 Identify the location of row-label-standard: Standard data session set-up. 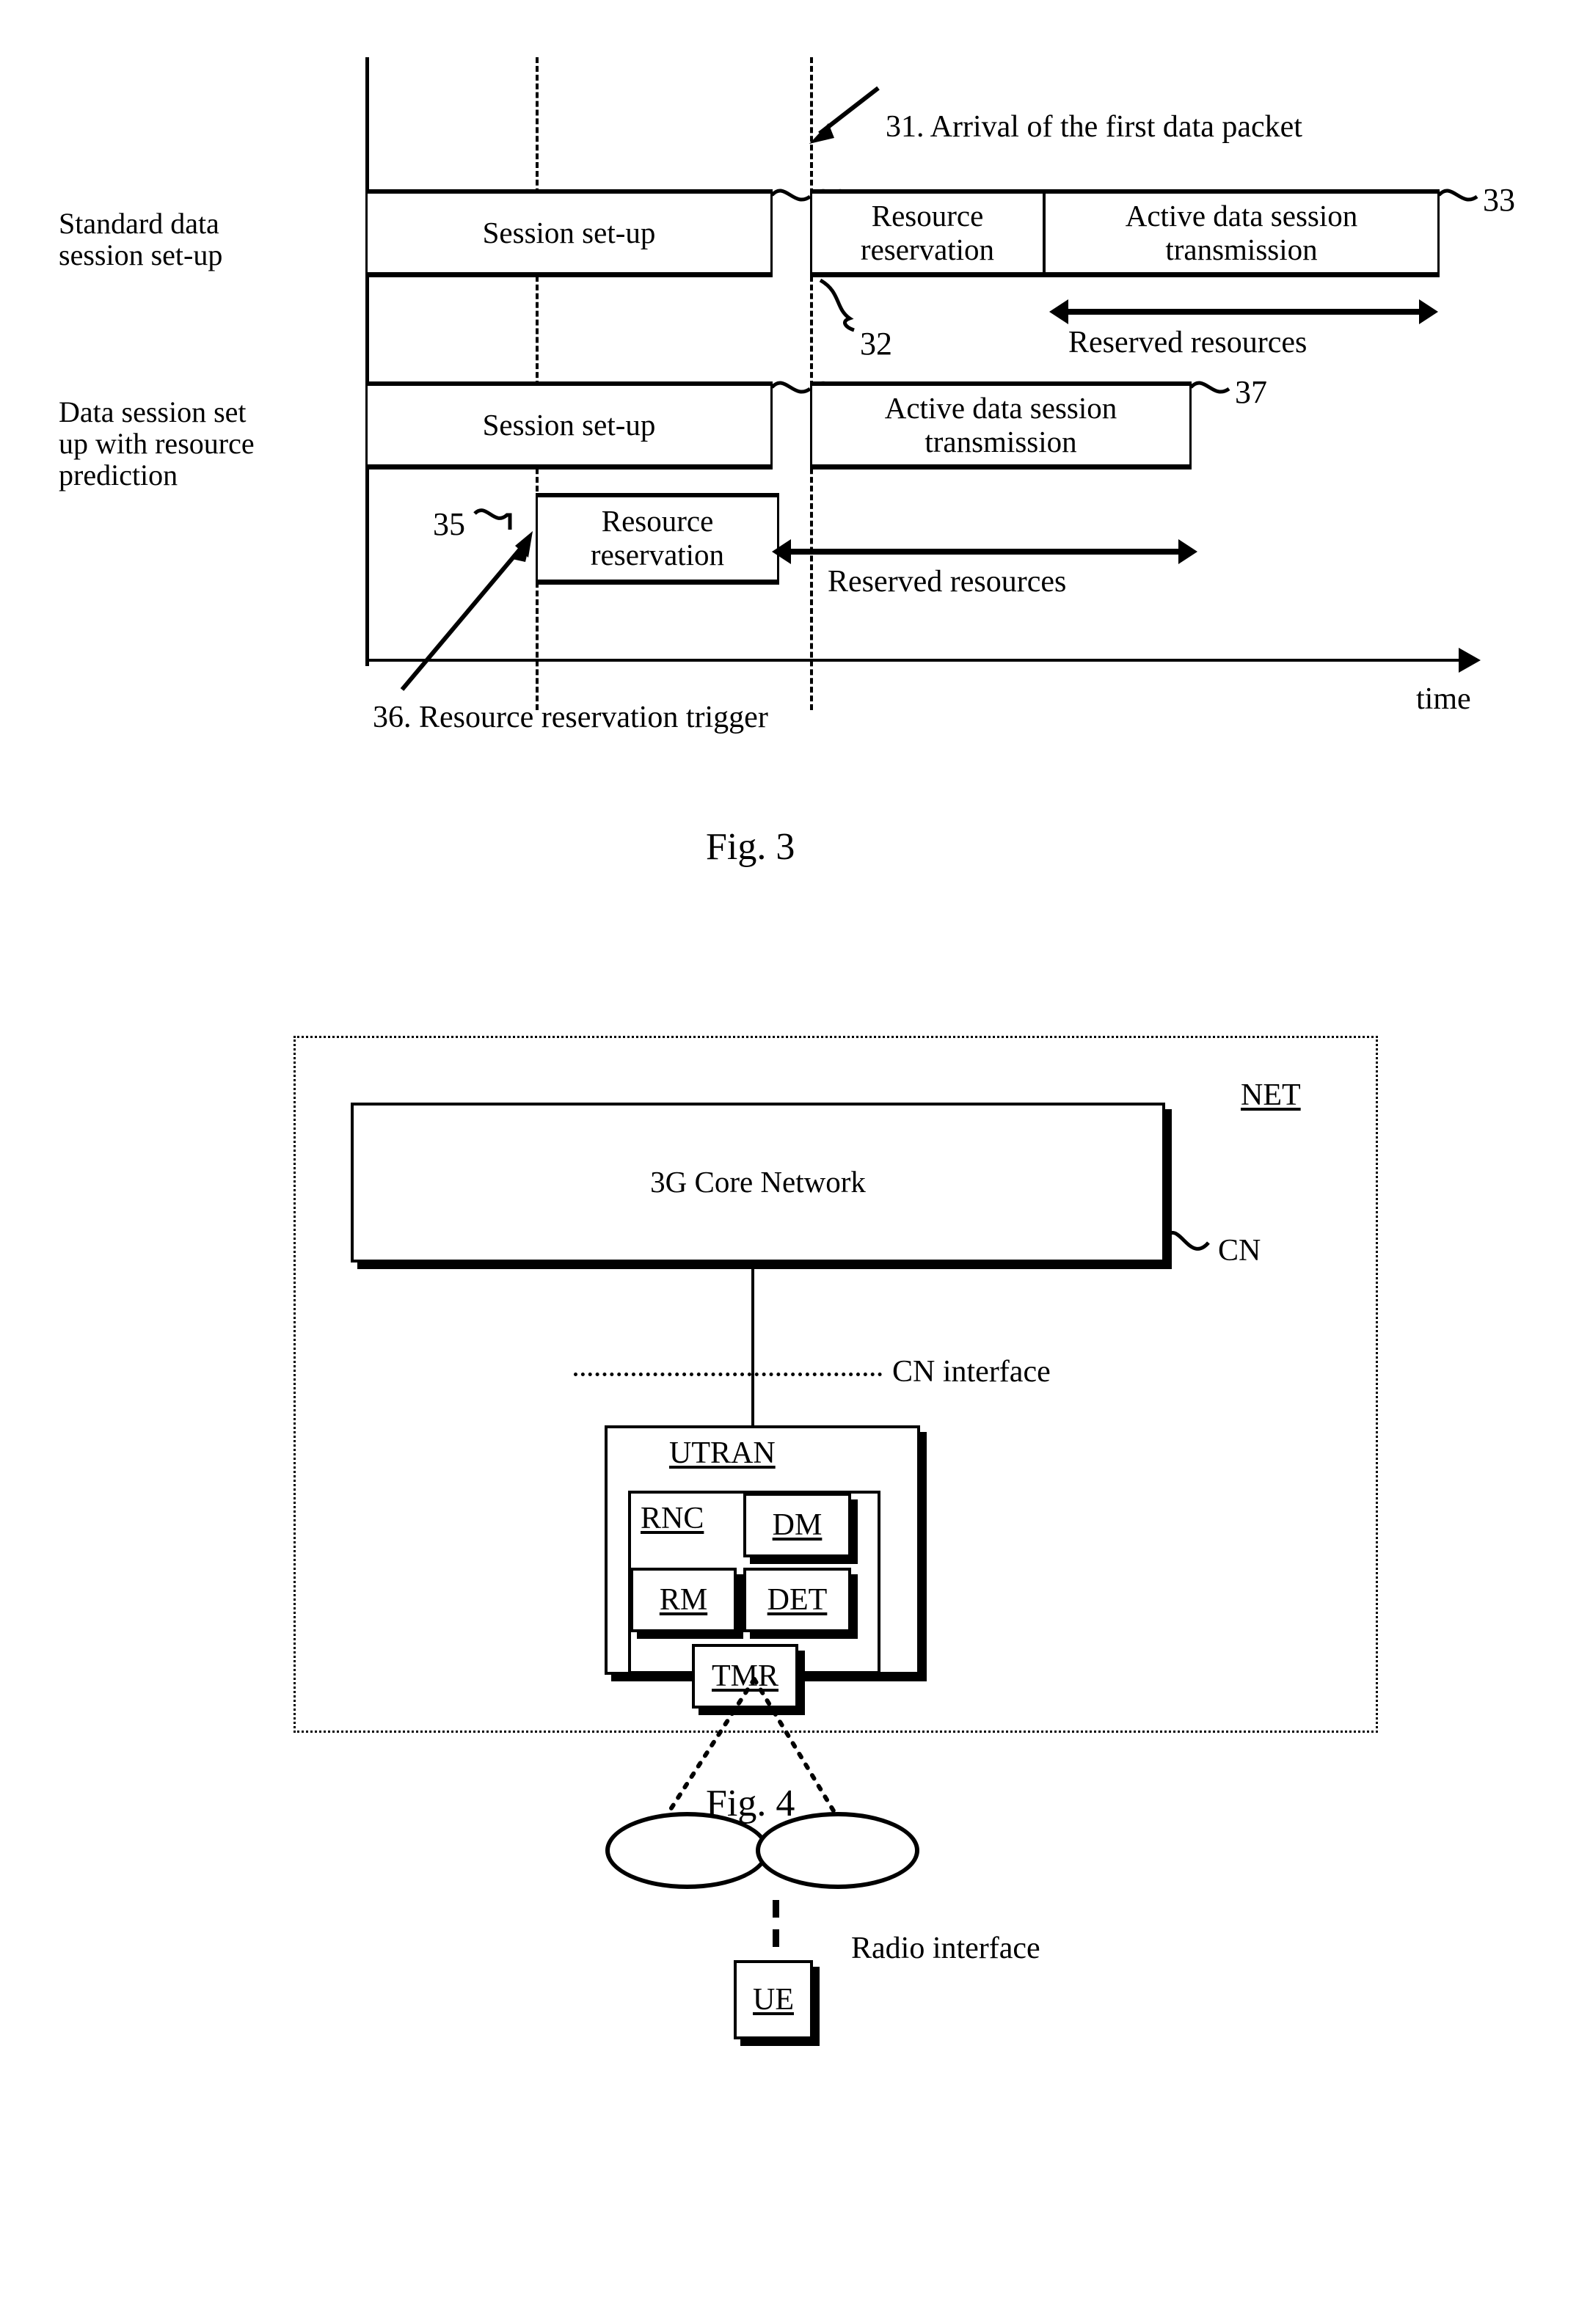
(141, 239).